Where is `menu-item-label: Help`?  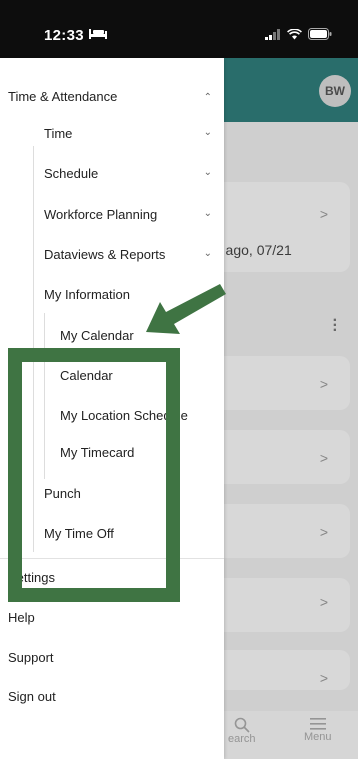
menu-item-label: Help is located at coordinates (21, 617).